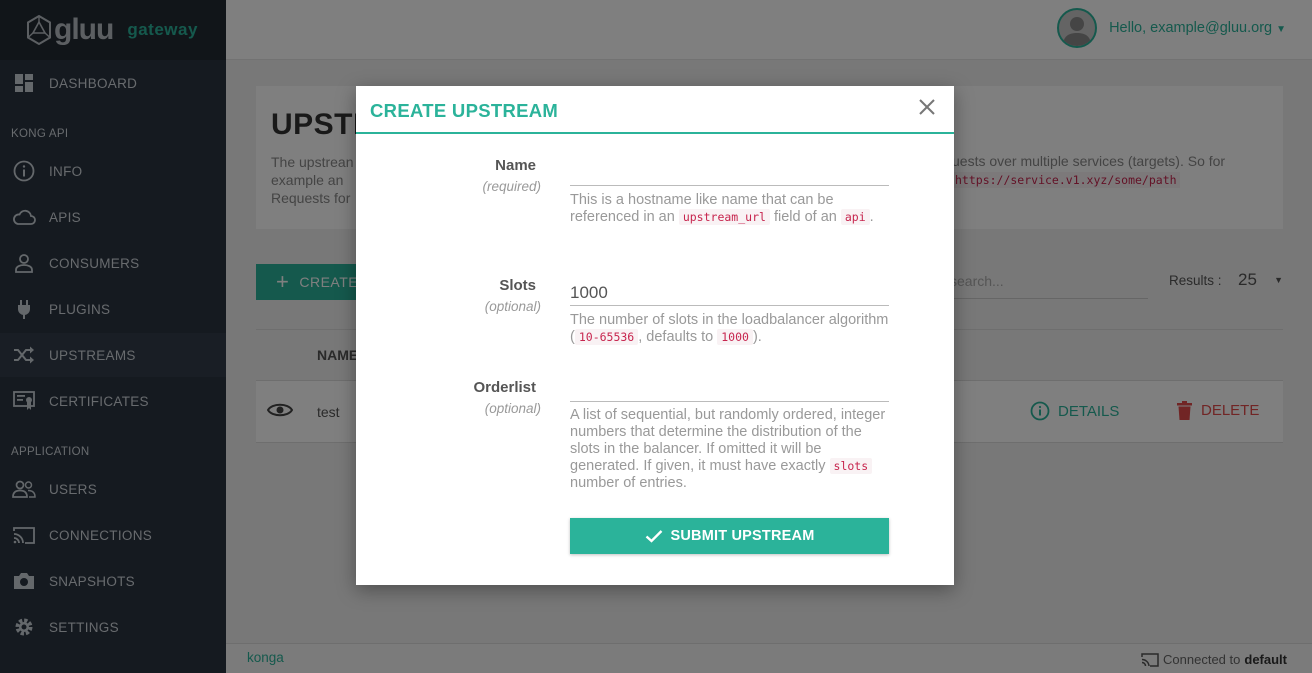 Image resolution: width=1312 pixels, height=673 pixels. I want to click on modal-header: CREATE UPSTREAM, so click(655, 110).